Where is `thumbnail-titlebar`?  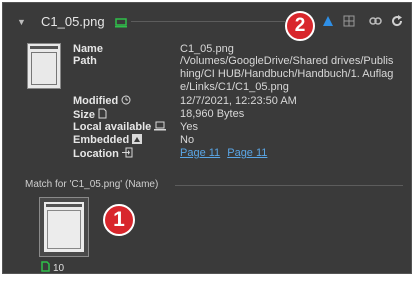
thumbnail-titlebar is located at coordinates (44, 47).